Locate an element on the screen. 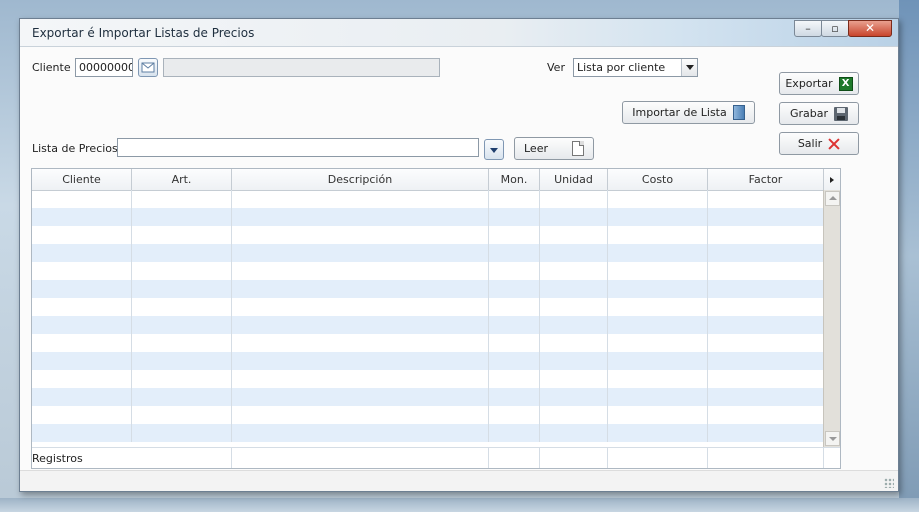 The height and width of the screenshot is (512, 919). lista-de-precios-input is located at coordinates (298, 147).